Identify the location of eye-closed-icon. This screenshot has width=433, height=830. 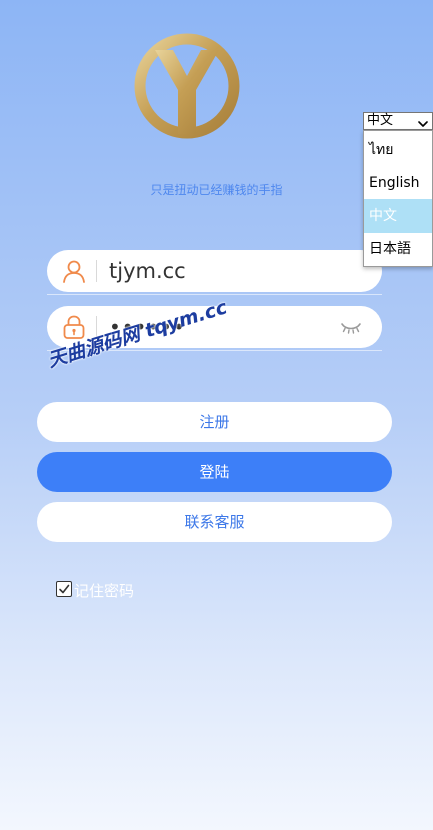
(351, 327).